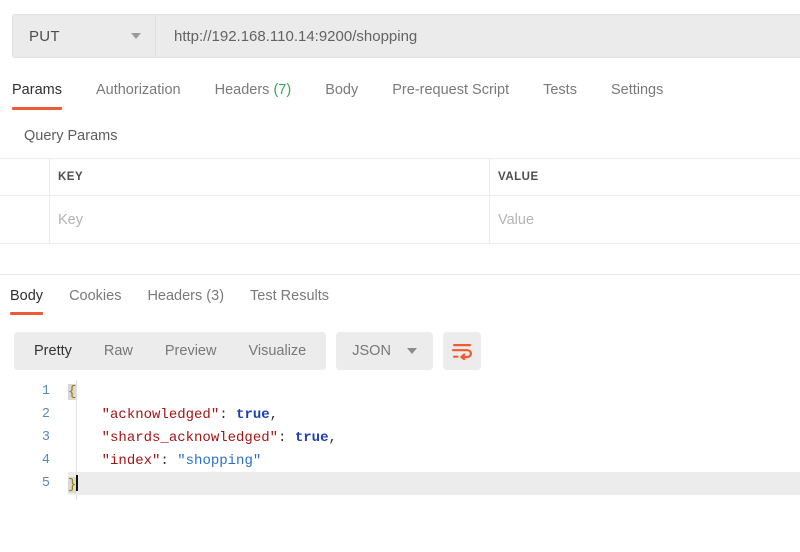  I want to click on code-line: 2 "acknowledged": true,, so click(400, 414).